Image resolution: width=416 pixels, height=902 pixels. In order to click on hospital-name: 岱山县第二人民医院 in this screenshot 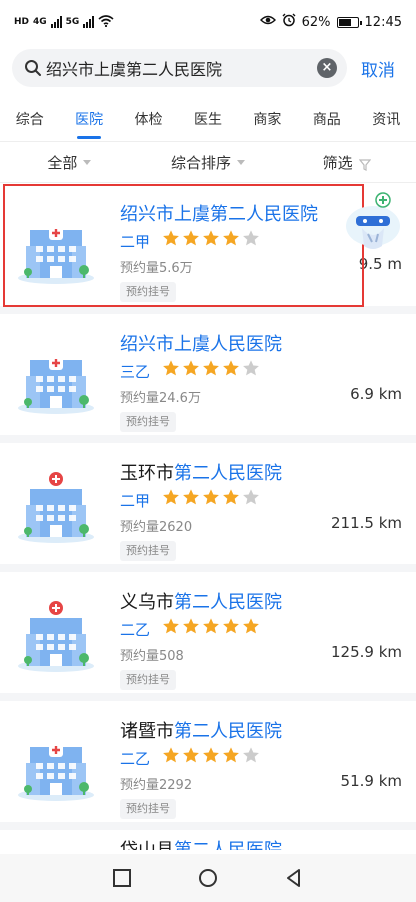, I will do `click(201, 843)`.